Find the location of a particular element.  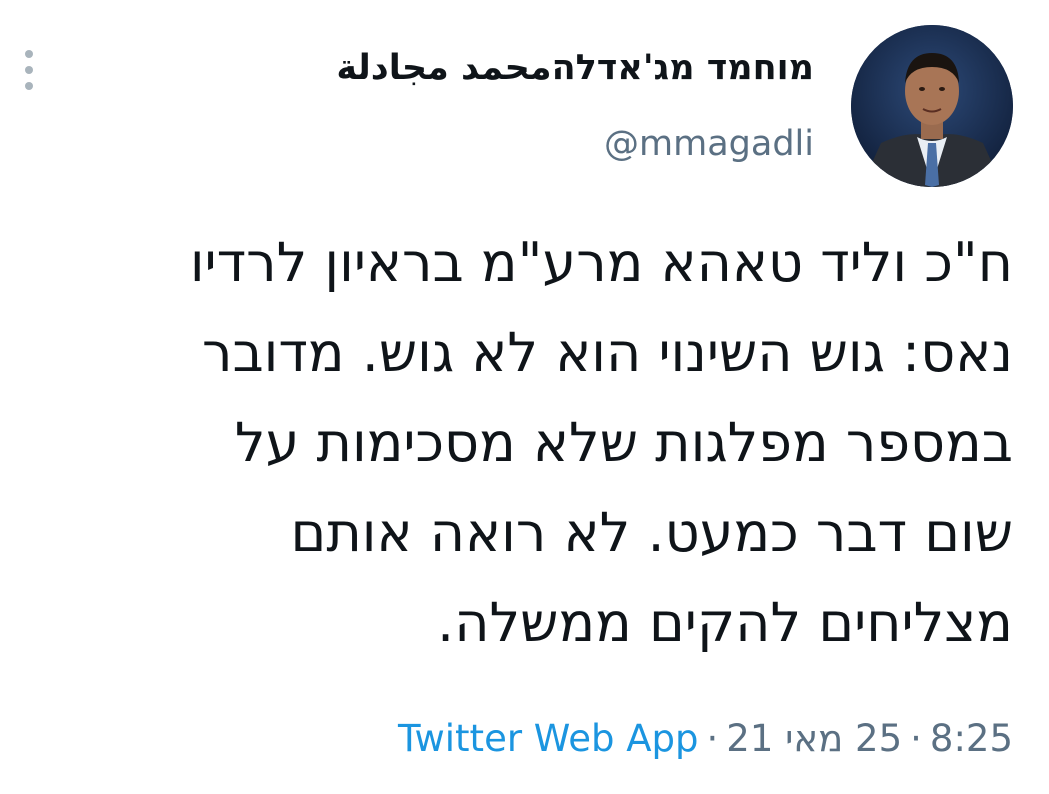

display-name: מוחמד מג'אדלה is located at coordinates (682, 68).